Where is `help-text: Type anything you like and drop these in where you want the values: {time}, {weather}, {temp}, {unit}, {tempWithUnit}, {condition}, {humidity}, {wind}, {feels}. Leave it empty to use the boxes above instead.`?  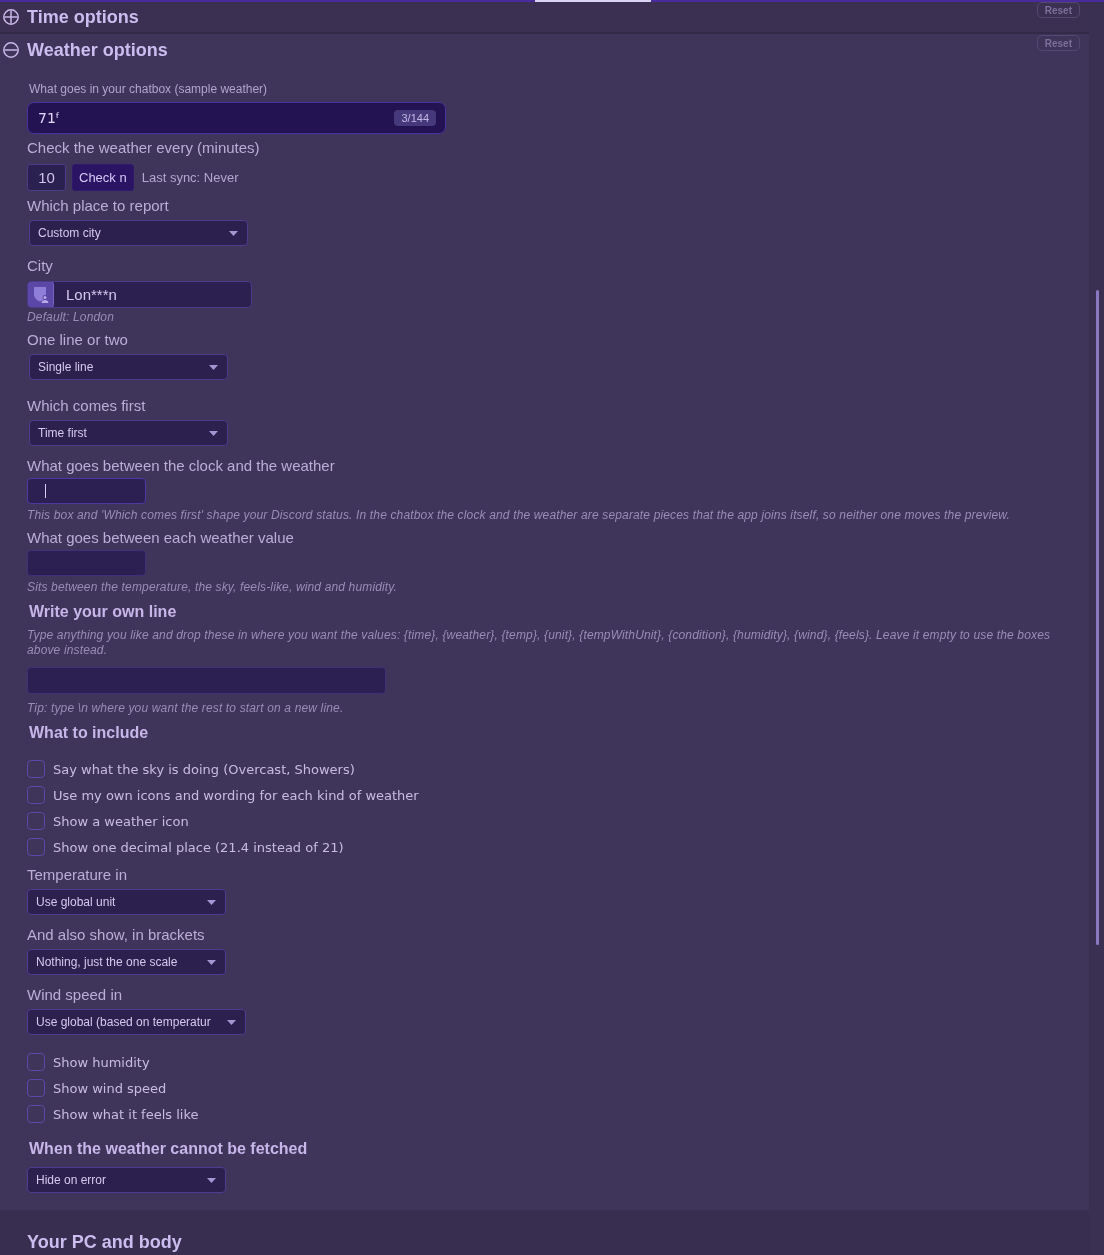 help-text: Type anything you like and drop these in where you want the values: {time}, {weather}, {temp}, {unit}, {tempWithUnit}, {condition}, {humidity}, {wind}, {feels}. Leave it empty to use the boxes above instead. is located at coordinates (539, 643).